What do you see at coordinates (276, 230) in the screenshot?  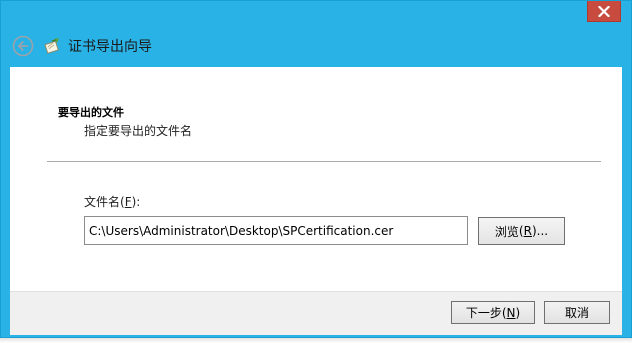 I see `filename-input` at bounding box center [276, 230].